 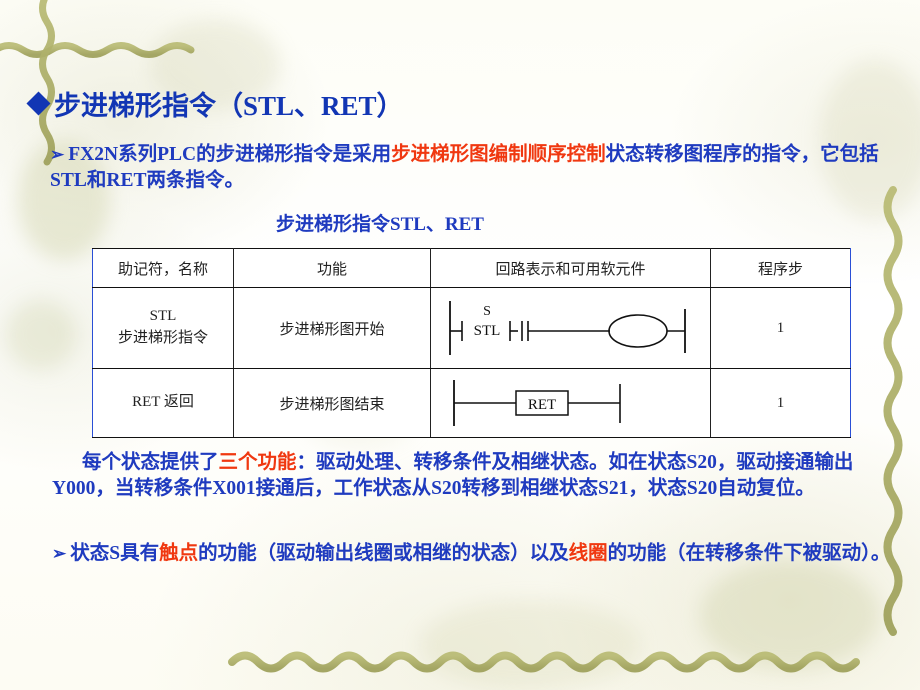 I want to click on table-row: STL 步进梯形指令 步进梯形图开始 S STL 1, so click(x=471, y=328).